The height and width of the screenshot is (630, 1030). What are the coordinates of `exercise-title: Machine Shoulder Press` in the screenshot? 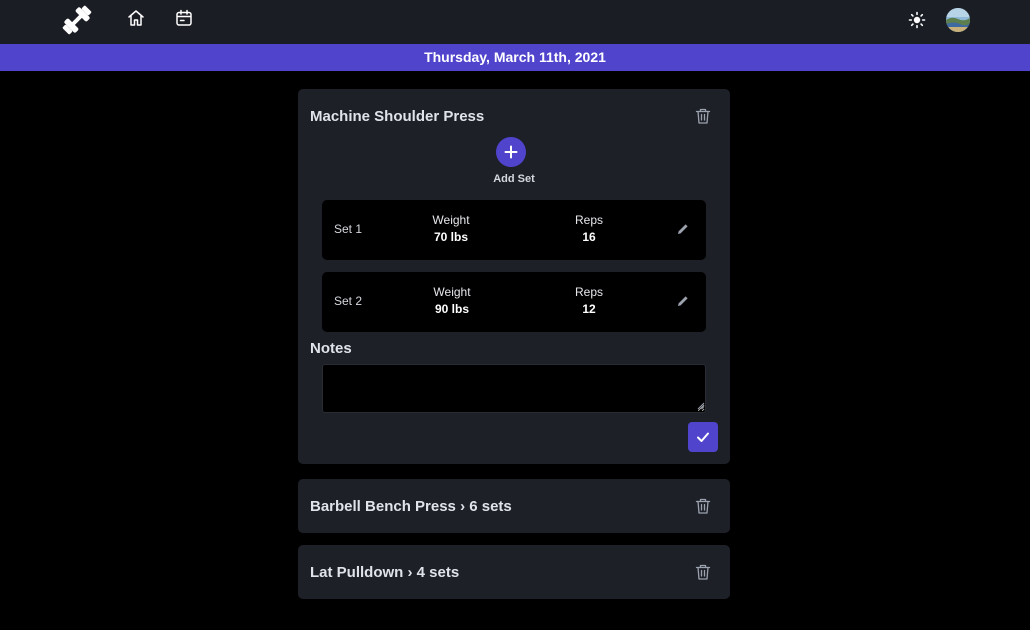 It's located at (397, 116).